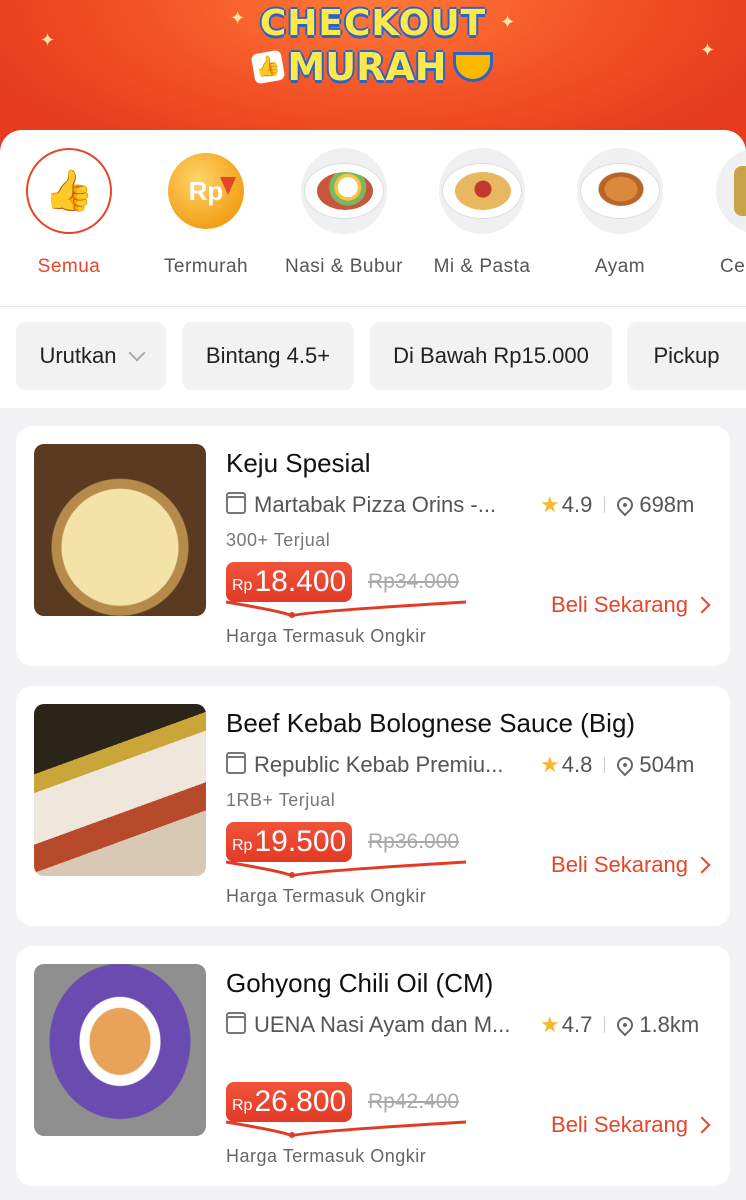 The height and width of the screenshot is (1200, 746). Describe the element at coordinates (482, 266) in the screenshot. I see `category-label: Mi & Pasta` at that location.